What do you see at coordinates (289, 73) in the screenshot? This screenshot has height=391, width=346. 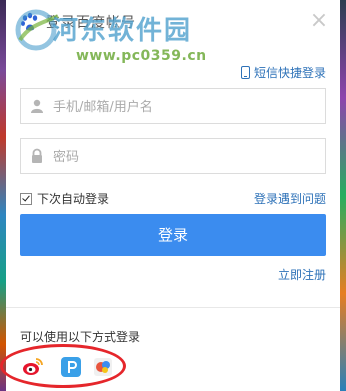 I see `sms-login-label: 短信快捷登录` at bounding box center [289, 73].